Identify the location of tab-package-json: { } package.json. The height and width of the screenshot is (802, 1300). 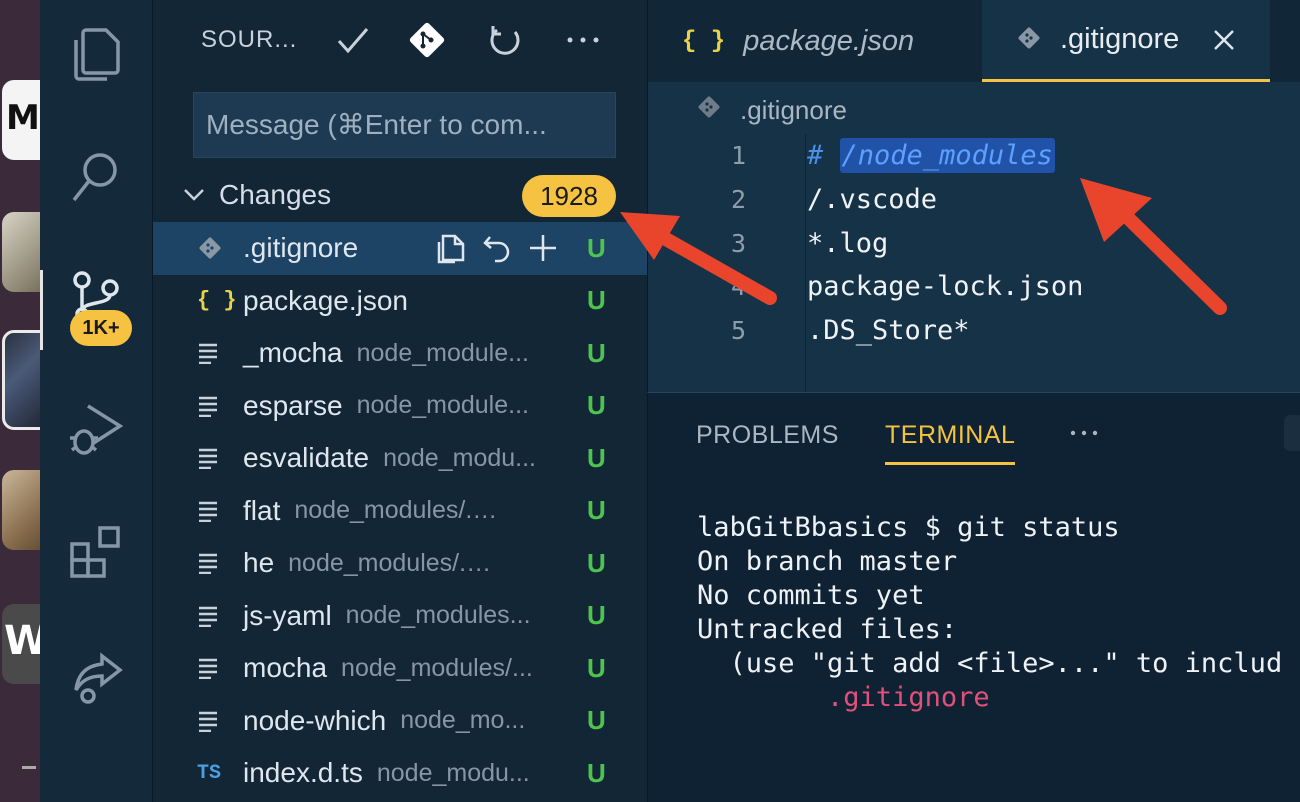
(815, 41).